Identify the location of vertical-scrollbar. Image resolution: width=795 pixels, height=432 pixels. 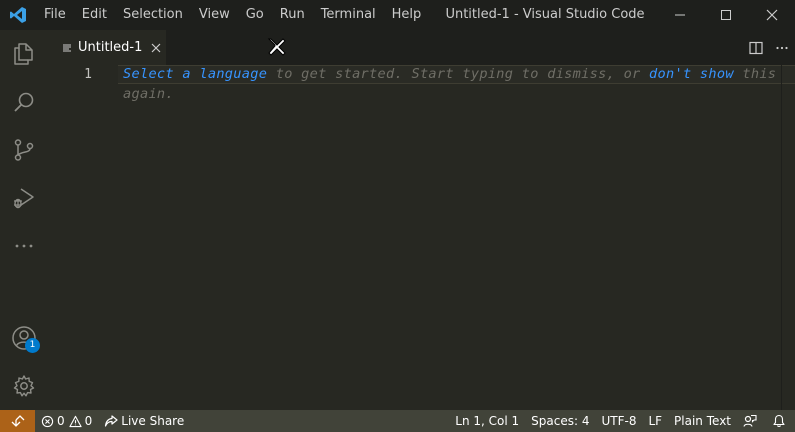
(788, 237).